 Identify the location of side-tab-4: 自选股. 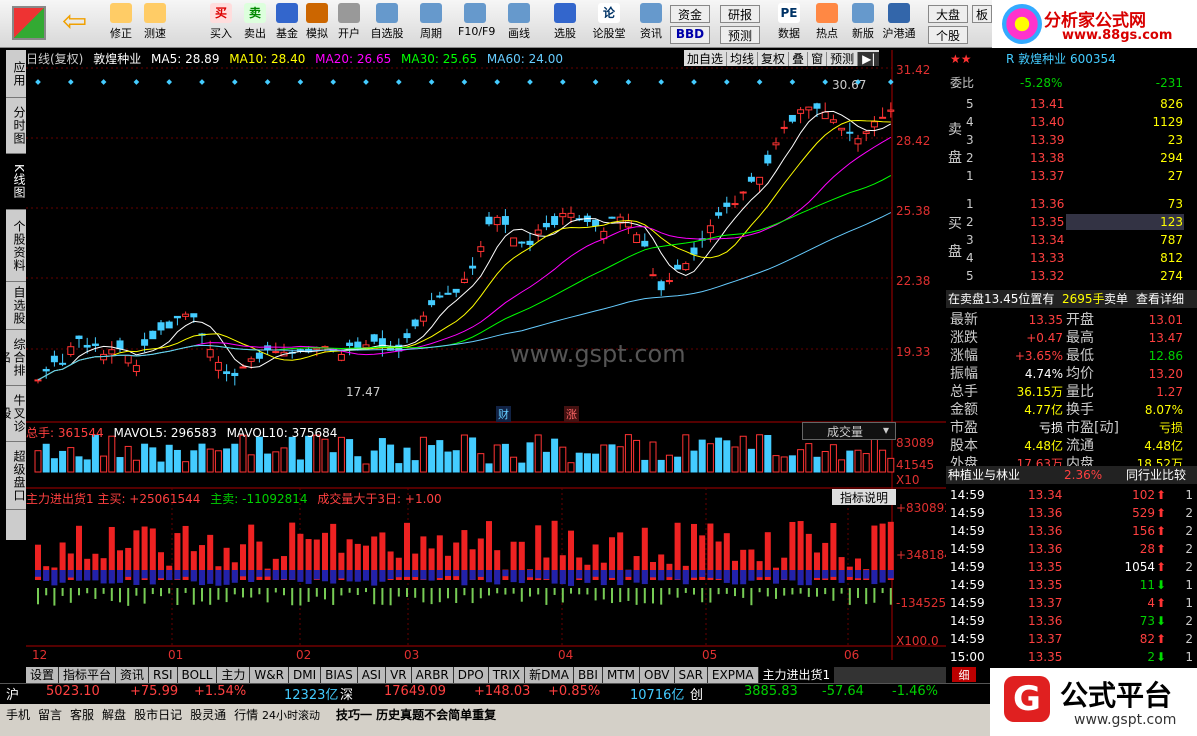
(16, 306).